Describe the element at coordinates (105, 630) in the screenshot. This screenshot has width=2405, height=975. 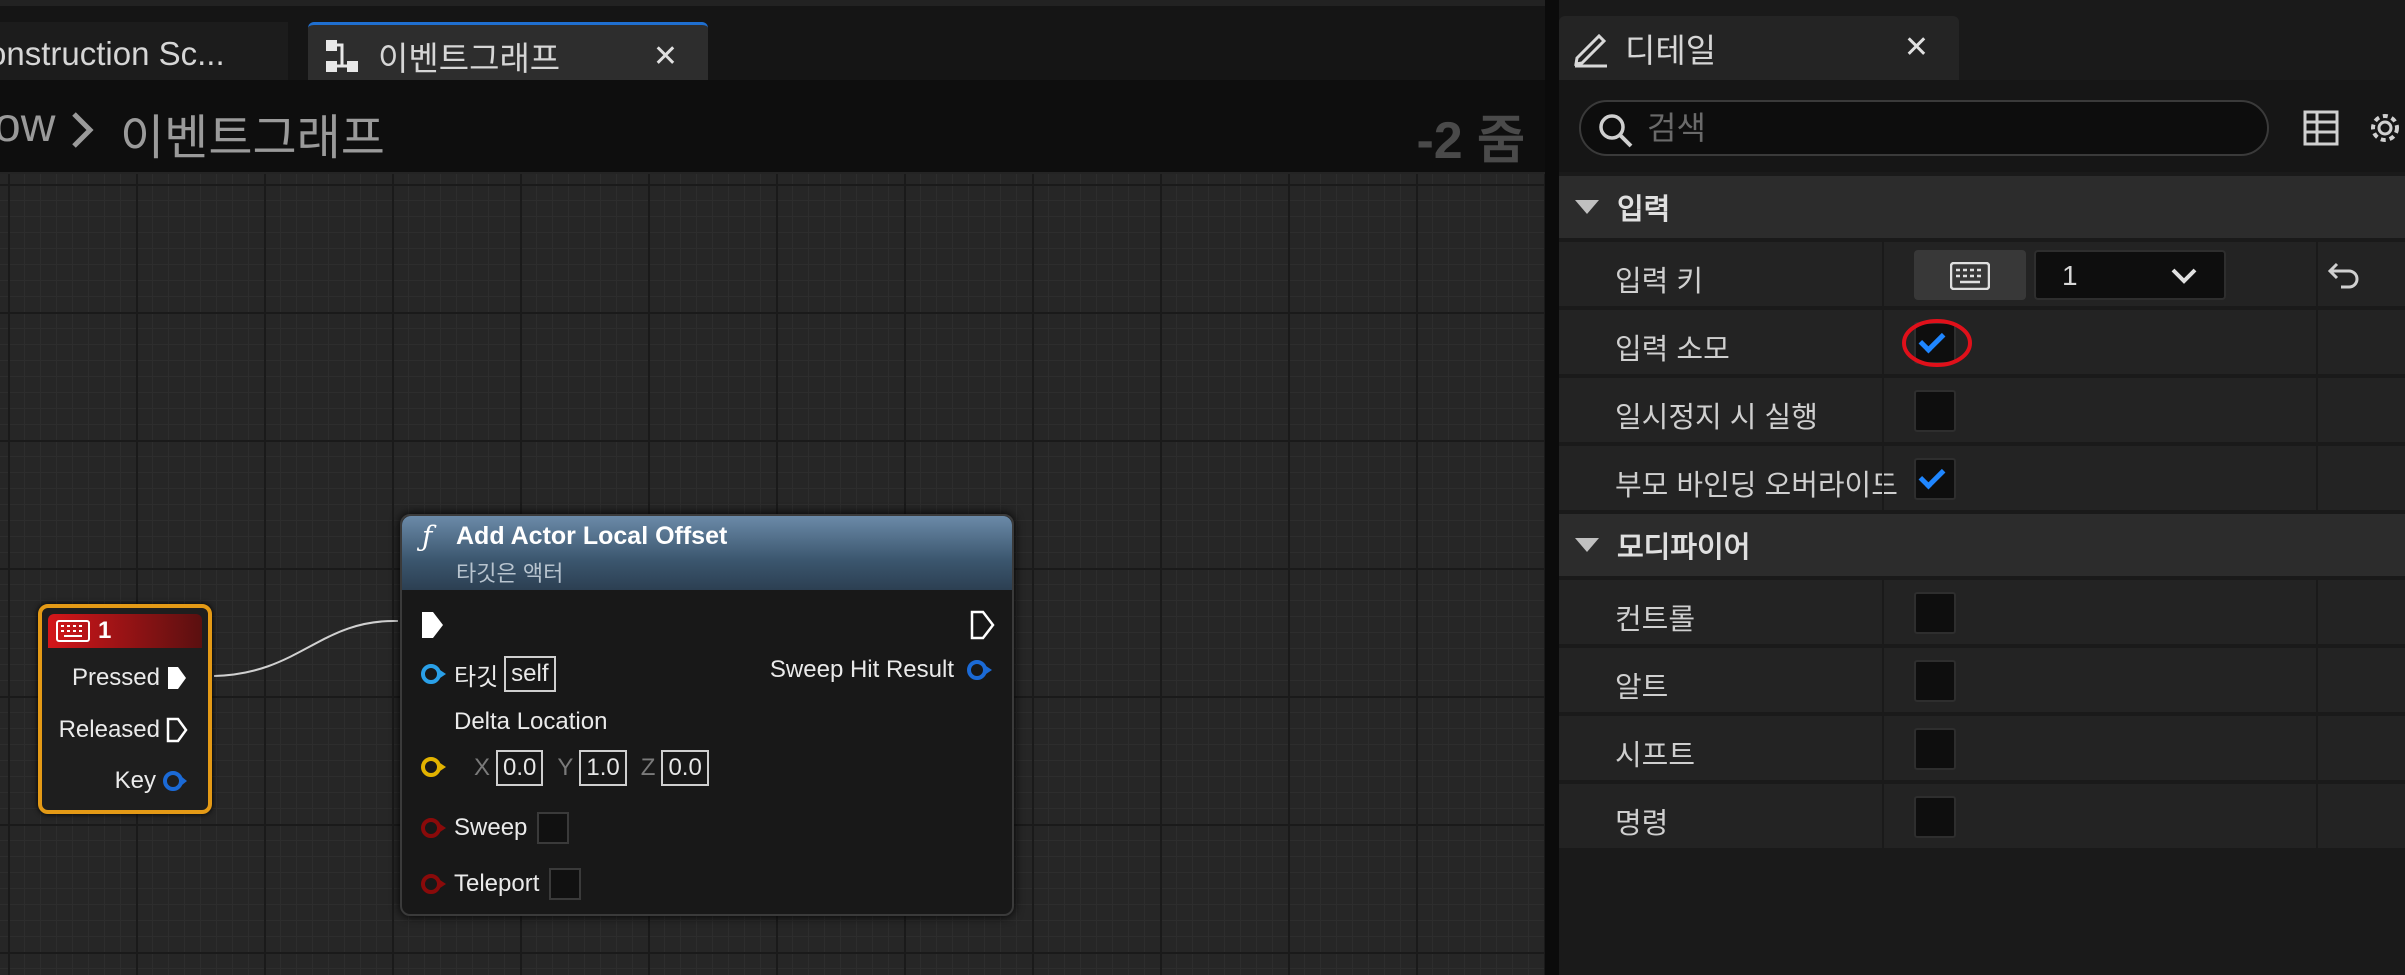
I see `event-node-title: 1` at that location.